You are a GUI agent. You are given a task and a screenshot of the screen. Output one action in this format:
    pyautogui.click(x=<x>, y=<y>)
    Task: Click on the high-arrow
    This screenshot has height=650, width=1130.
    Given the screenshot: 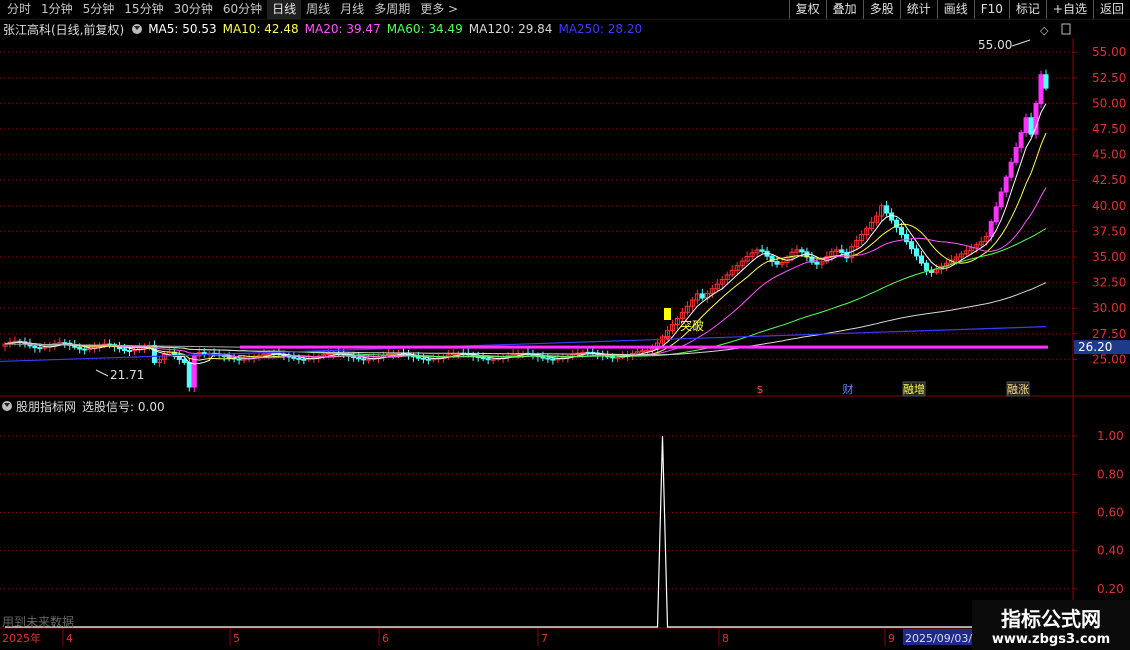 What is the action you would take?
    pyautogui.click(x=1021, y=43)
    